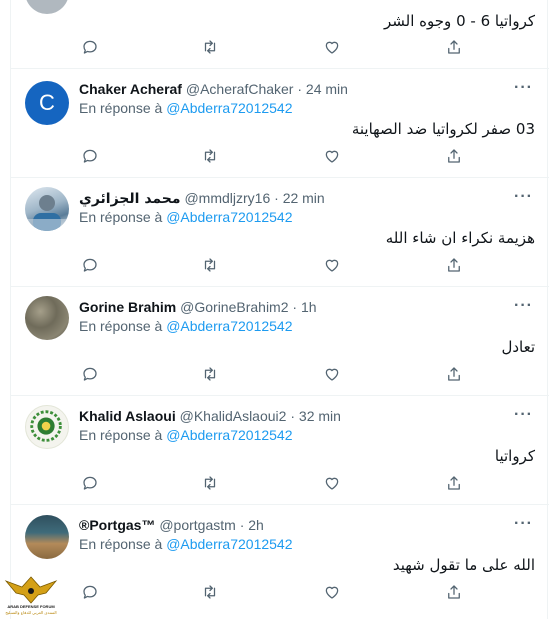 The image size is (556, 619). I want to click on display-name: ®Portgas™, so click(117, 525).